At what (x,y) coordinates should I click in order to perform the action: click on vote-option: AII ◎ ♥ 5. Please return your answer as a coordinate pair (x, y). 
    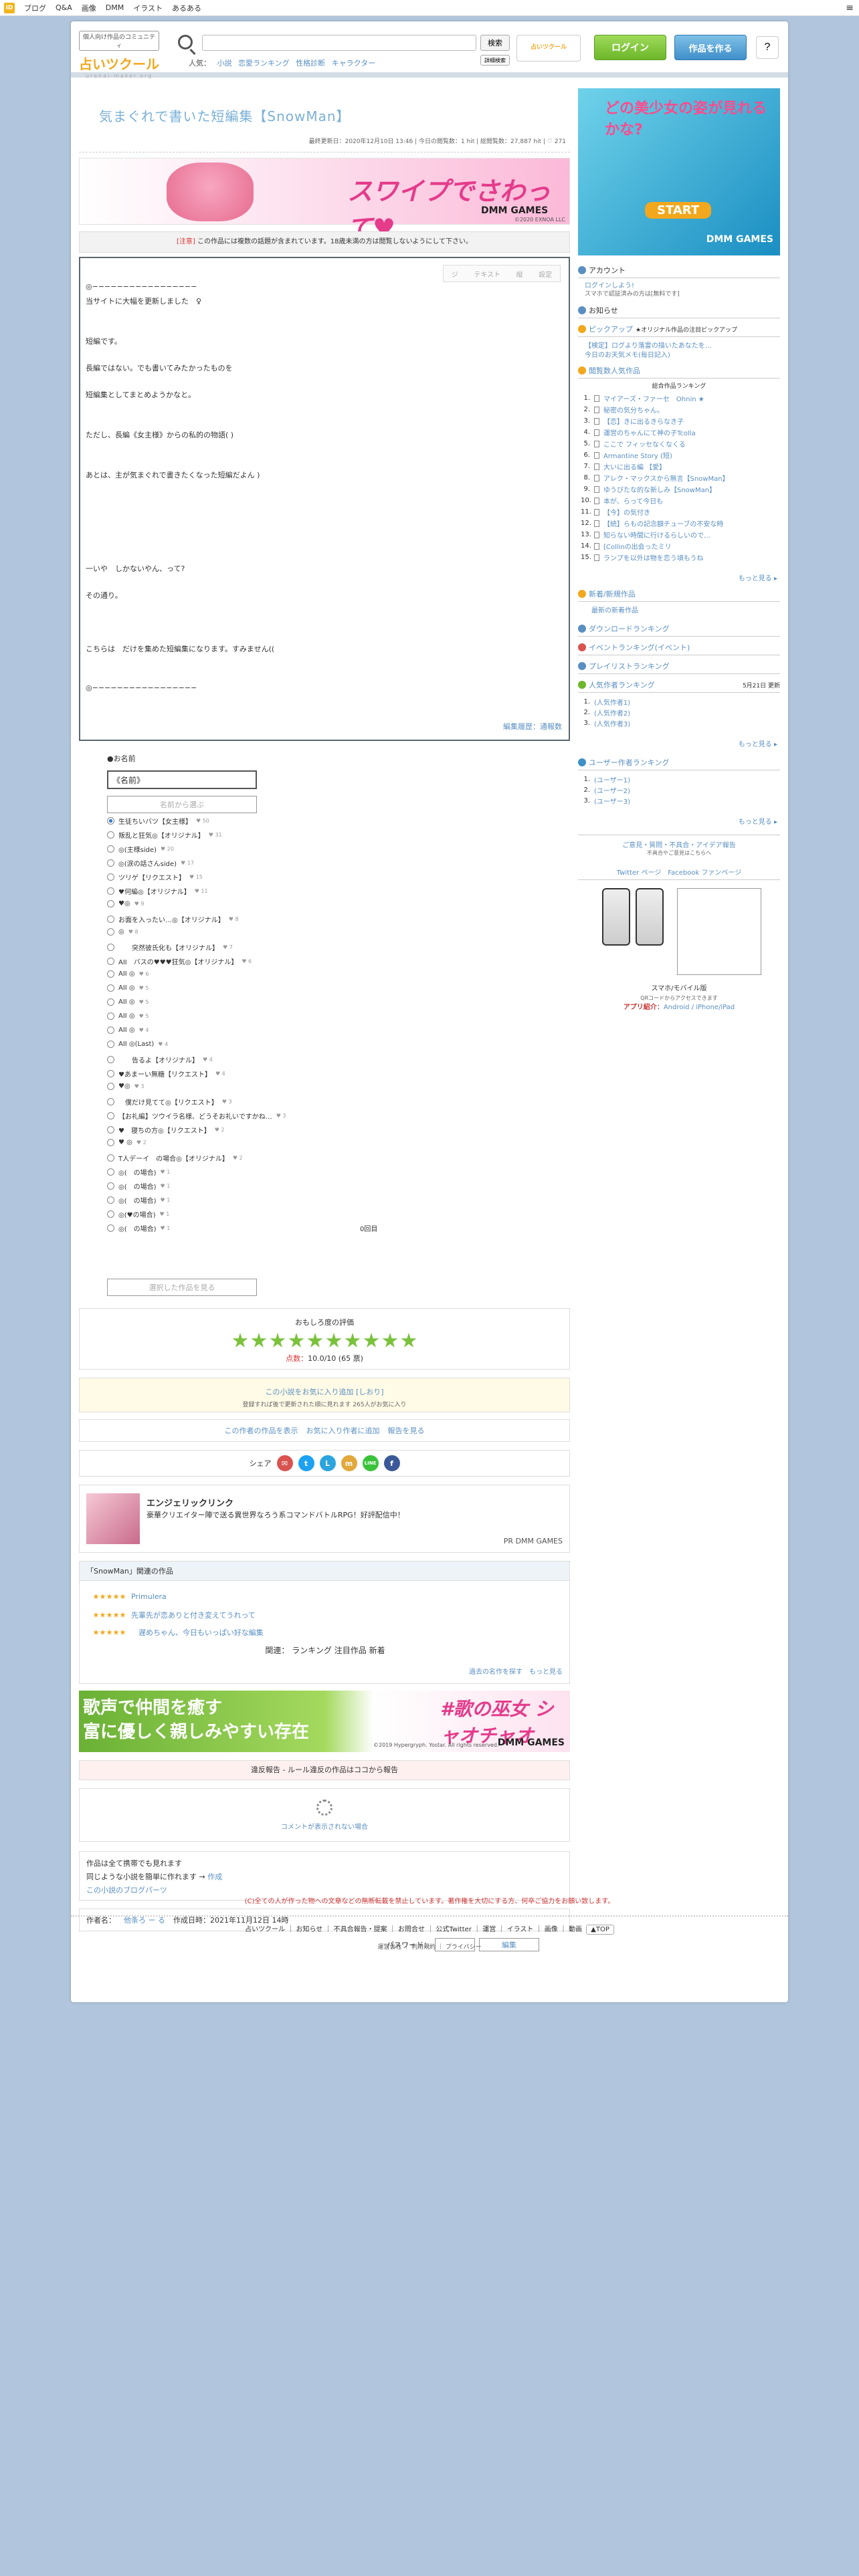
    Looking at the image, I should click on (128, 1016).